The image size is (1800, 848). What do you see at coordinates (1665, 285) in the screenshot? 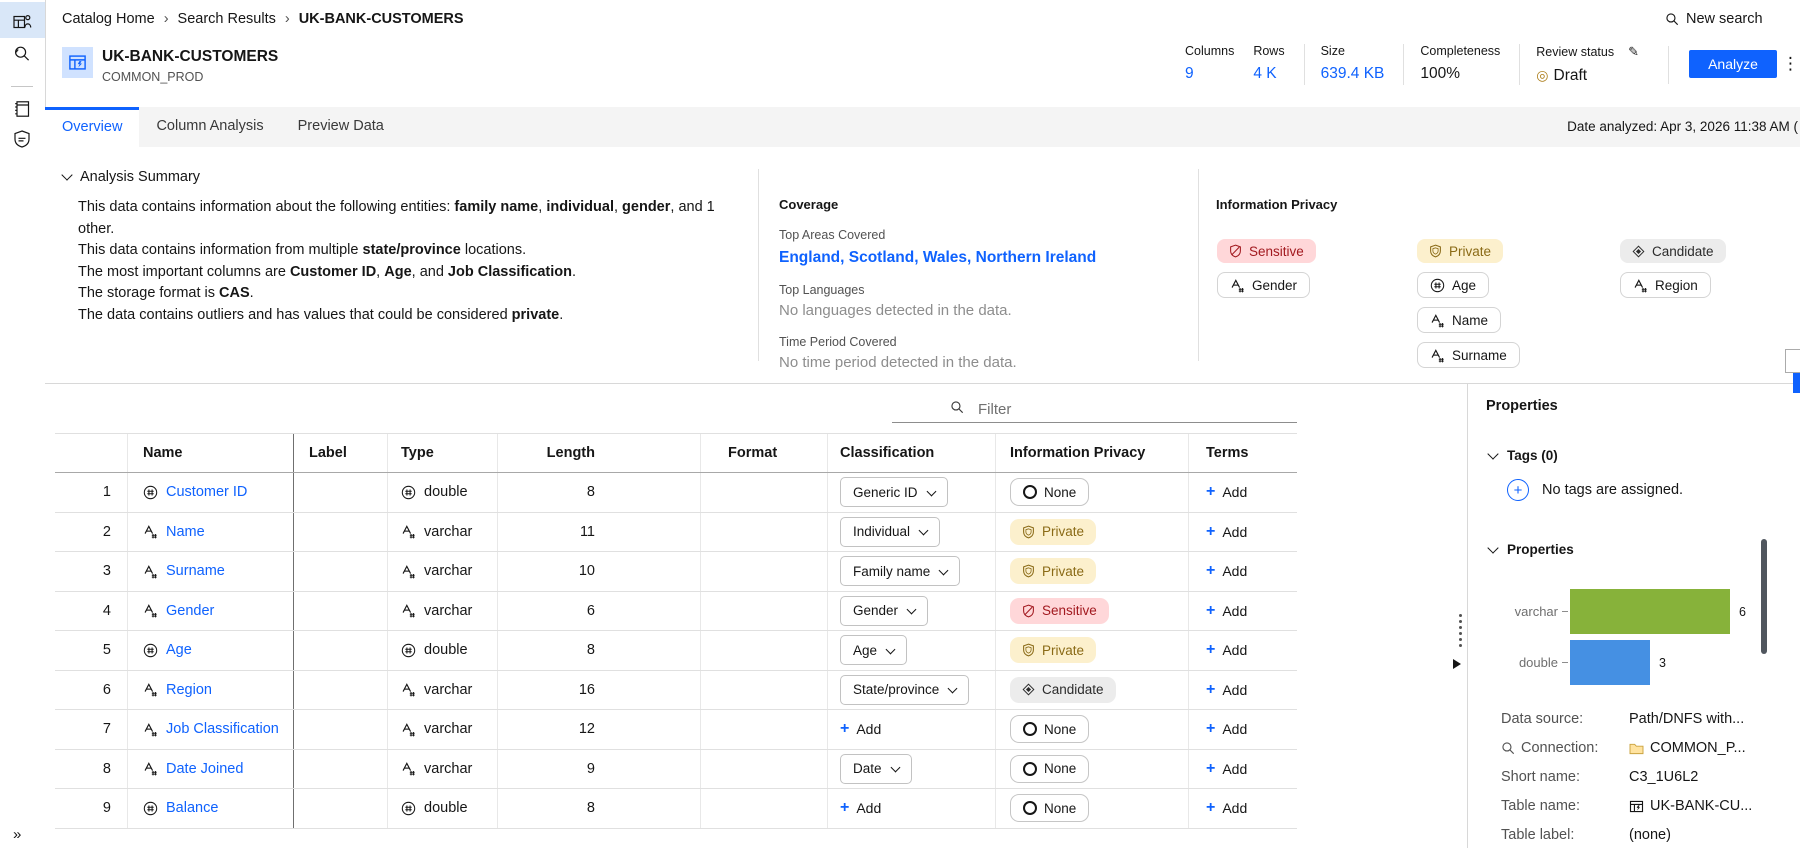
I see `privacy-tag-region: Region` at bounding box center [1665, 285].